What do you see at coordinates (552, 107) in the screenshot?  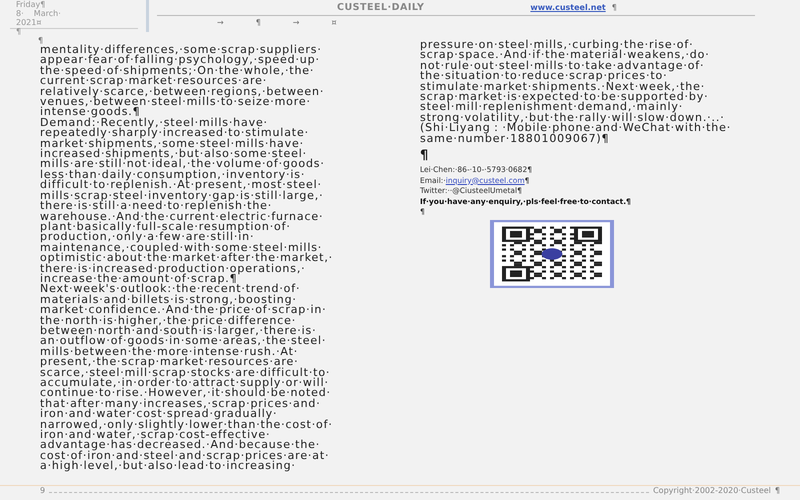 I see `article-text-line: steel·mill·replenishment·demand,·mainly·` at bounding box center [552, 107].